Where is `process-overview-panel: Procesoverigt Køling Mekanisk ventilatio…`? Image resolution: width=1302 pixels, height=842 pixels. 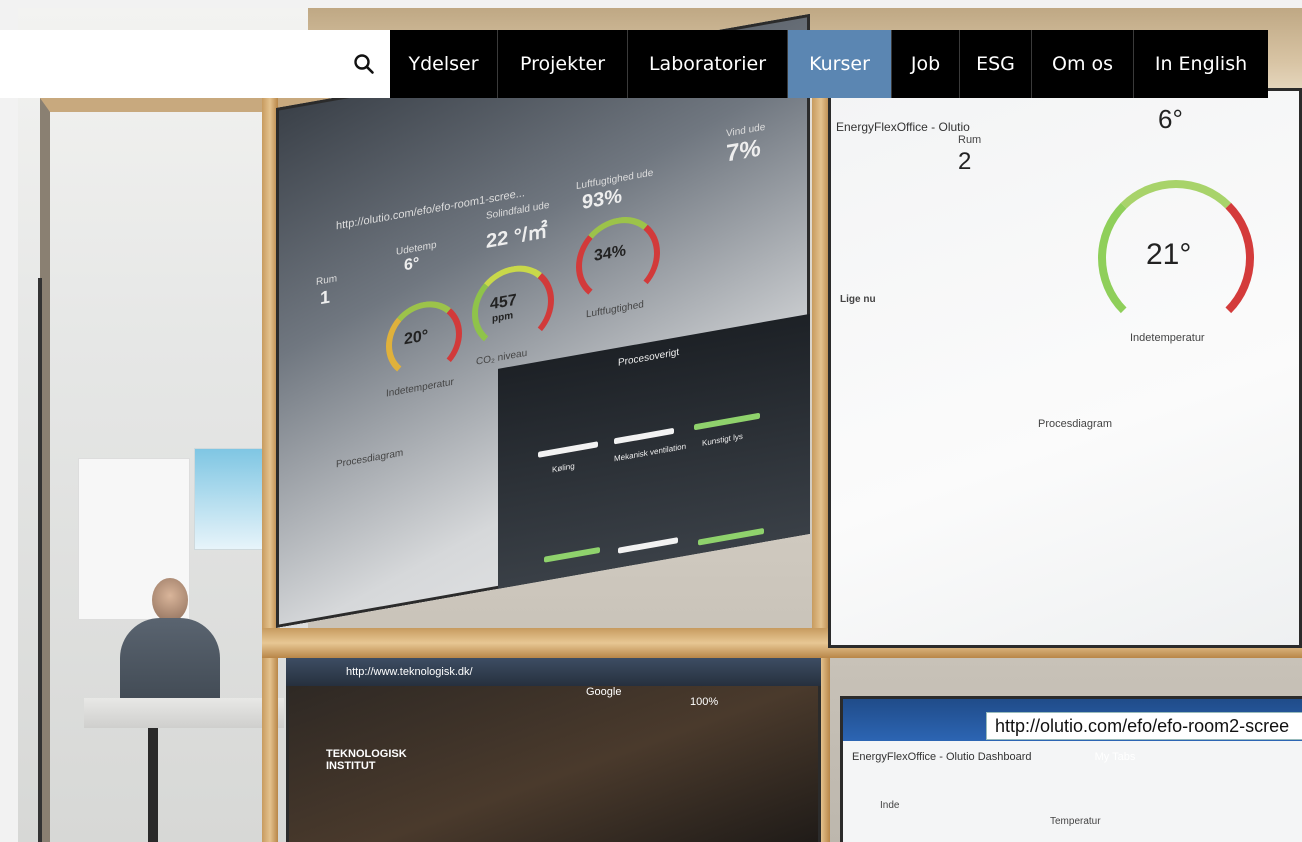
process-overview-panel: Procesoverigt Køling Mekanisk ventilatio… is located at coordinates (654, 455).